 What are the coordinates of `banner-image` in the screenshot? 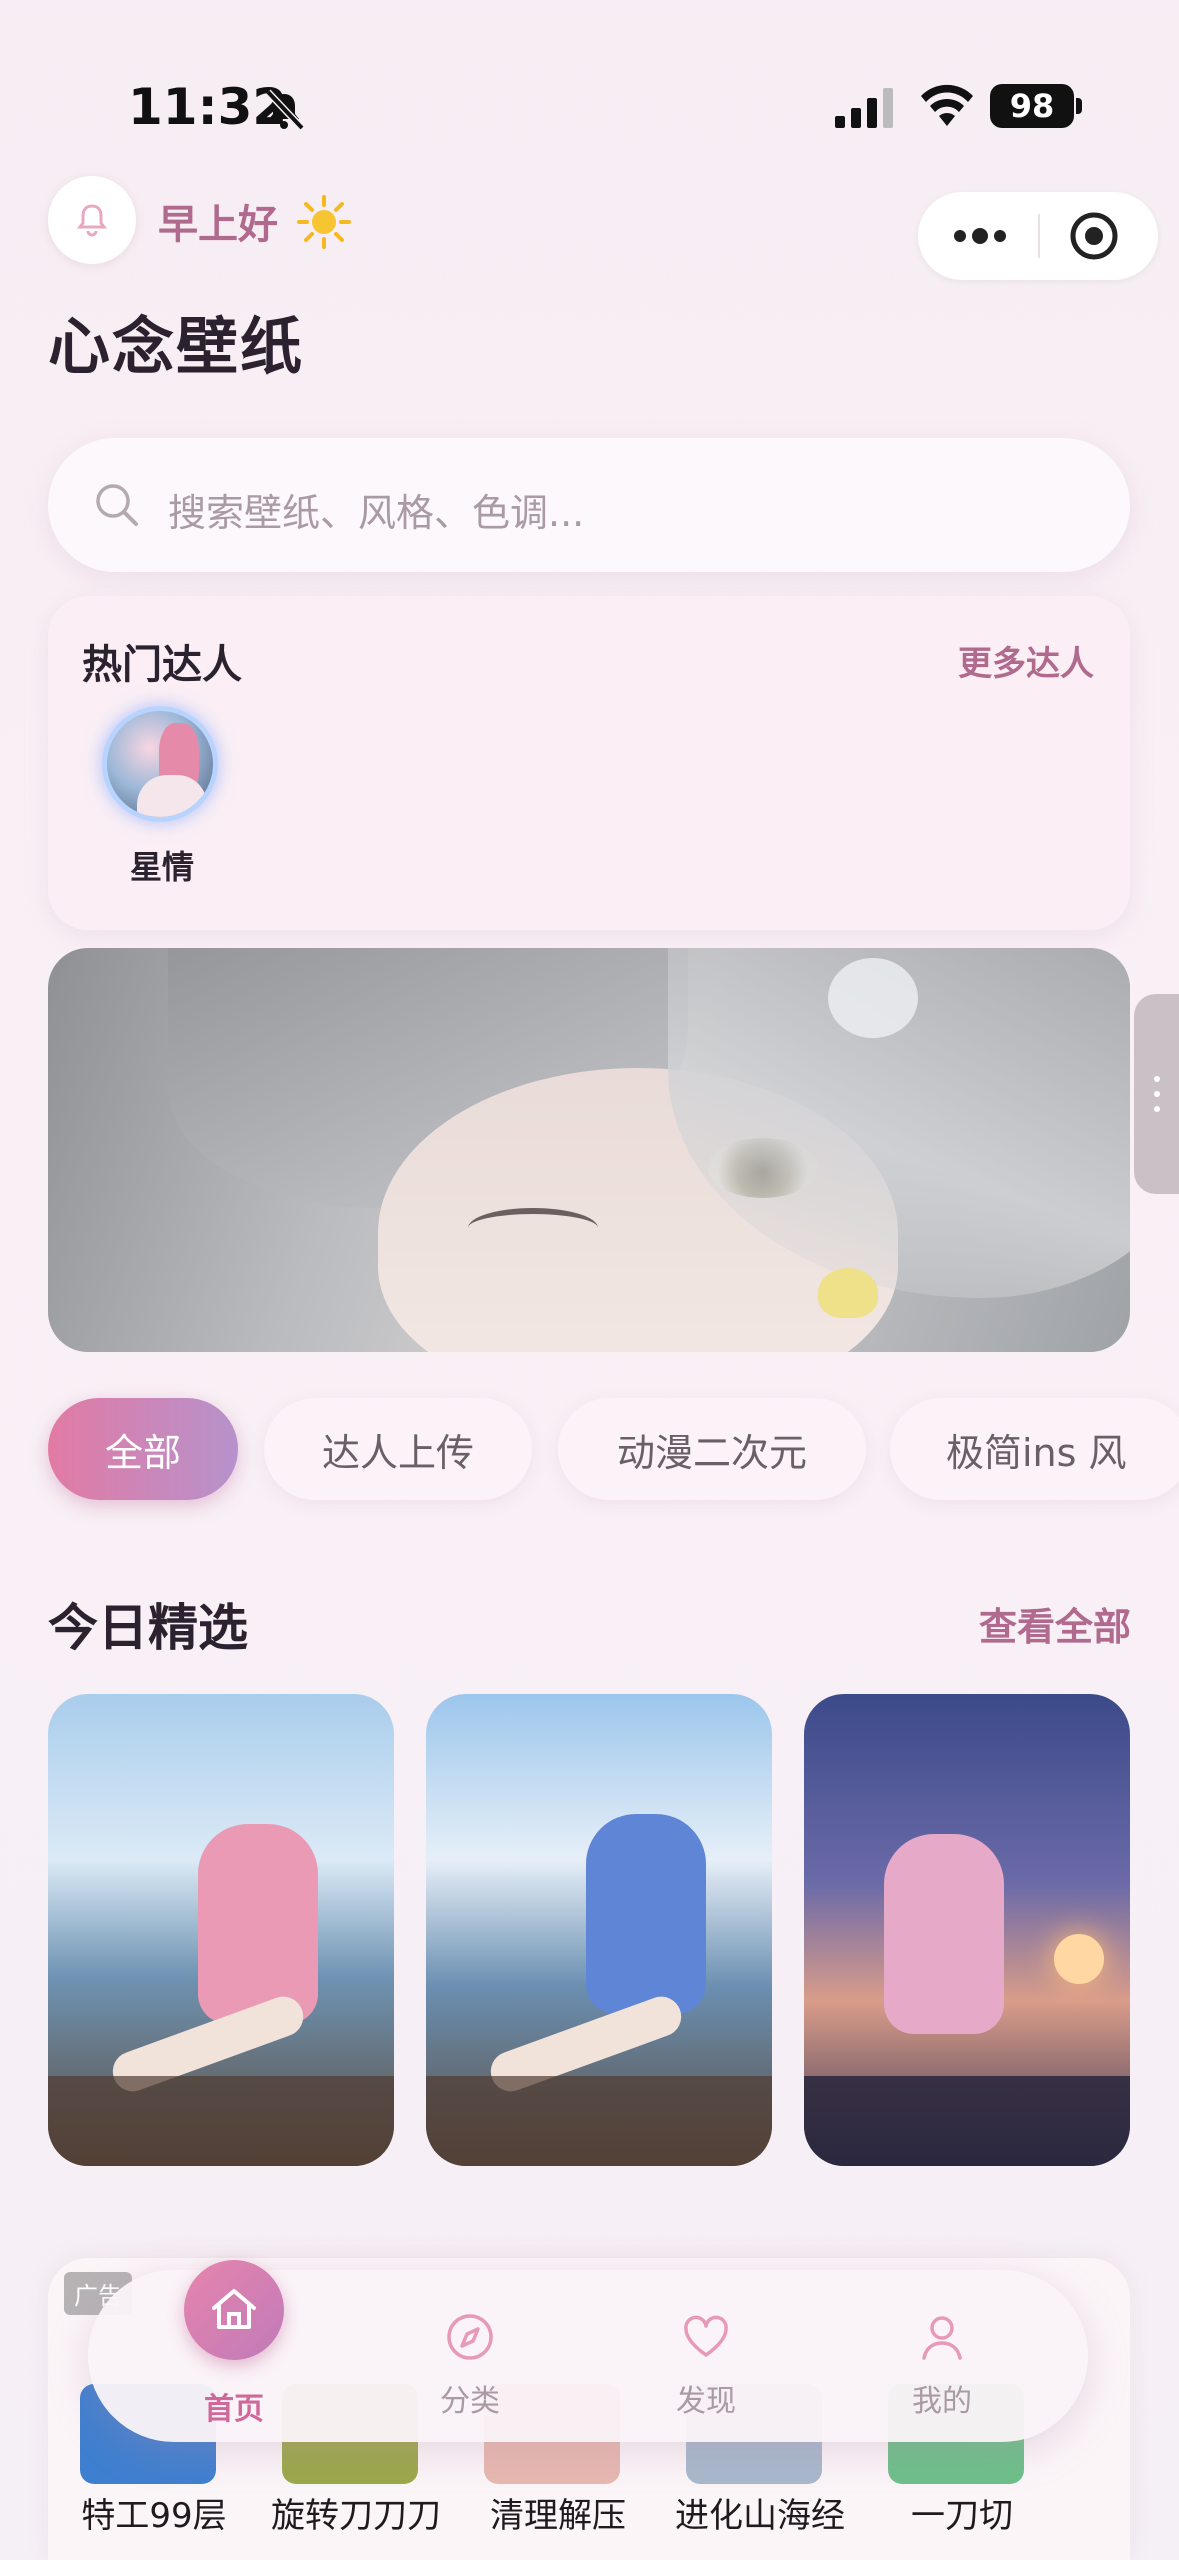 It's located at (589, 1150).